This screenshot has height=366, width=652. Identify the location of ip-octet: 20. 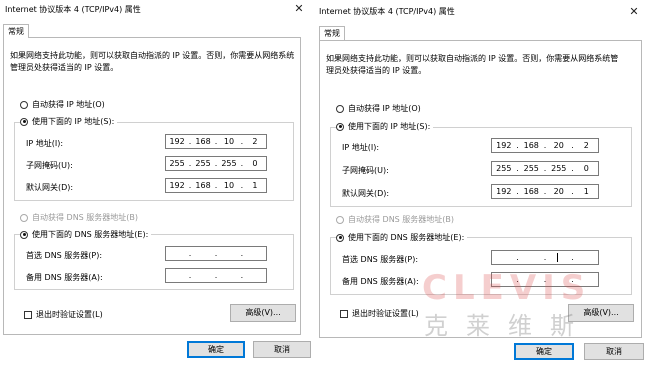
(558, 145).